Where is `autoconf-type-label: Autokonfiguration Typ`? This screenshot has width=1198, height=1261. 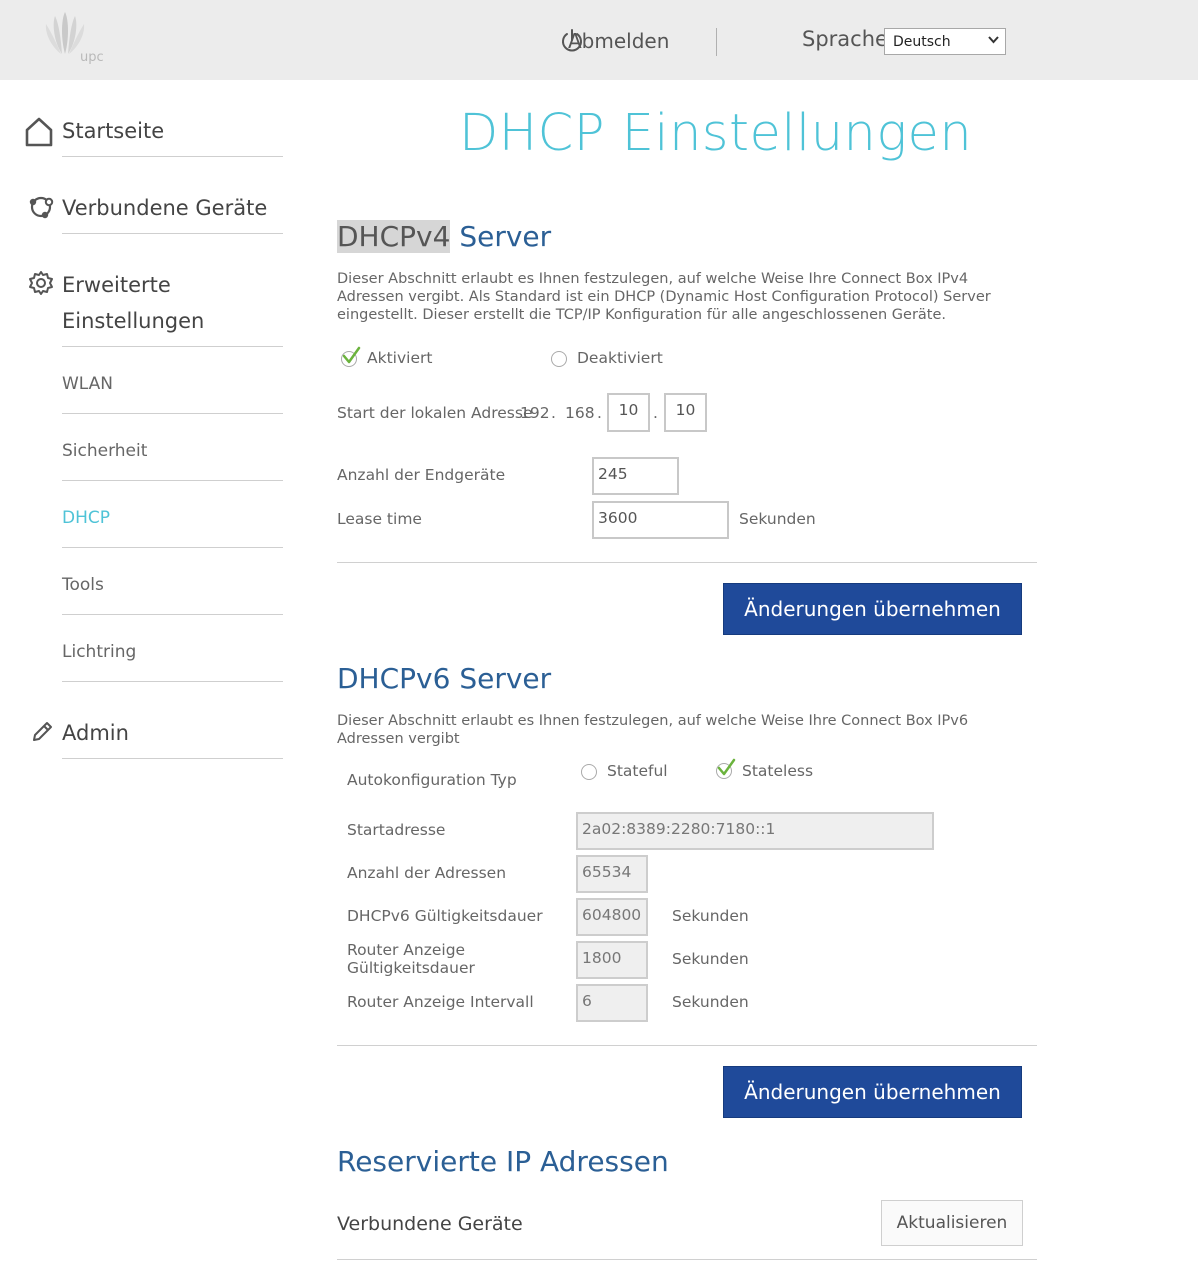
autoconf-type-label: Autokonfiguration Typ is located at coordinates (432, 780).